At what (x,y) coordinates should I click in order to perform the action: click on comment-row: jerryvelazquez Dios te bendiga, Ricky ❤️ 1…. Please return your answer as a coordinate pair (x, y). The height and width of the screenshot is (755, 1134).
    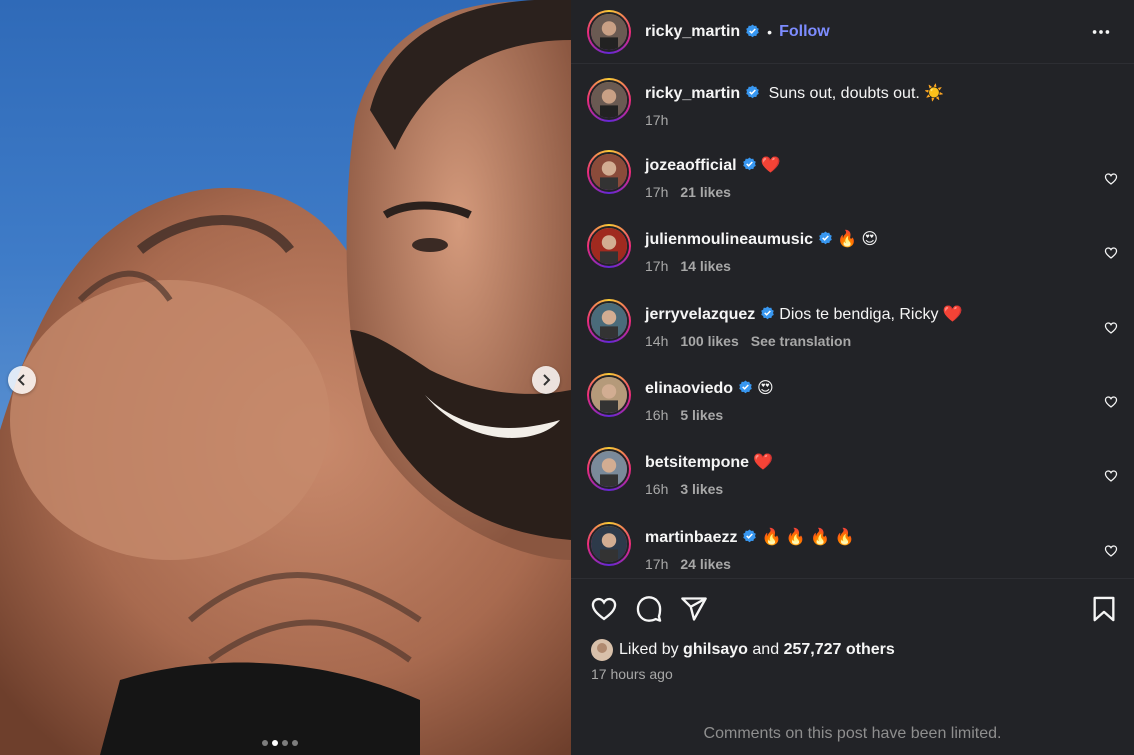
    Looking at the image, I should click on (853, 323).